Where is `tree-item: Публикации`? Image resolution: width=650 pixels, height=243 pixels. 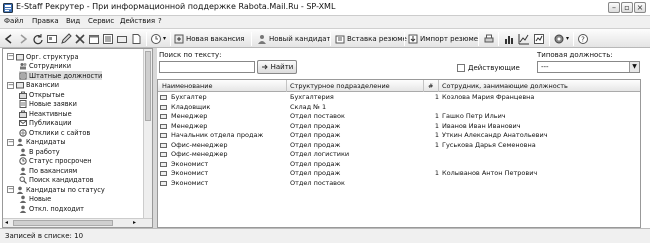
tree-item: Публикации is located at coordinates (45, 123).